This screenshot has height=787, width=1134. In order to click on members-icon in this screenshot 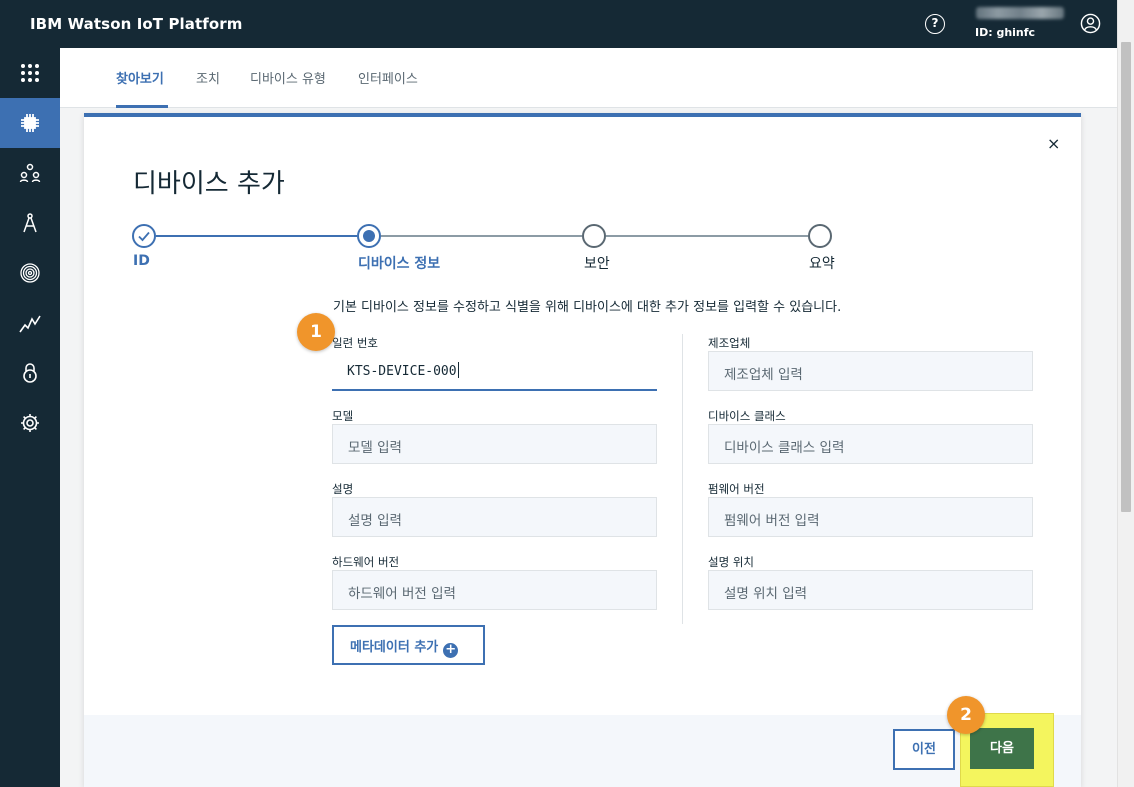, I will do `click(30, 173)`.